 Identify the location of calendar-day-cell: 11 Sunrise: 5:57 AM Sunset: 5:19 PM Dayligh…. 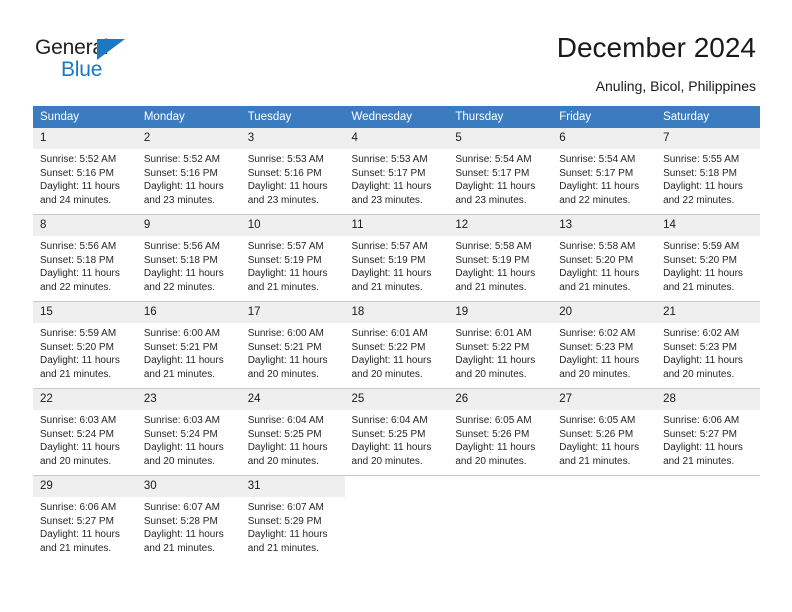
(396, 258).